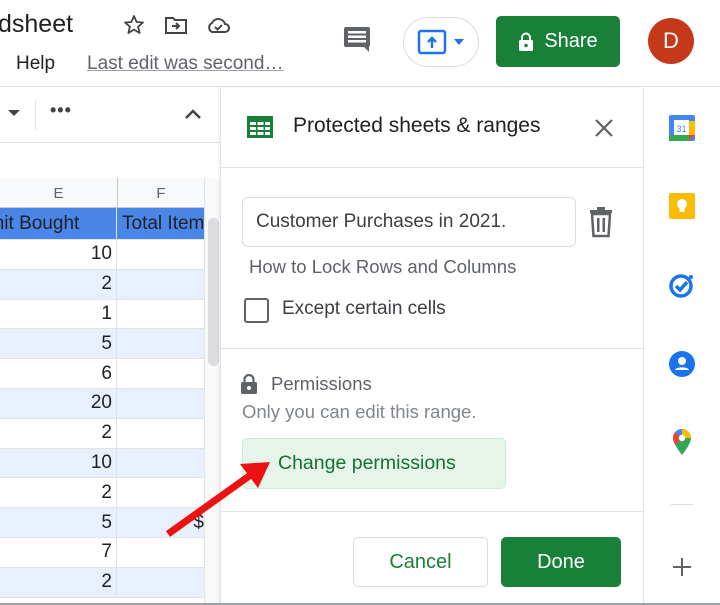 Image resolution: width=720 pixels, height=605 pixels. I want to click on move-to-folder-icon, so click(176, 25).